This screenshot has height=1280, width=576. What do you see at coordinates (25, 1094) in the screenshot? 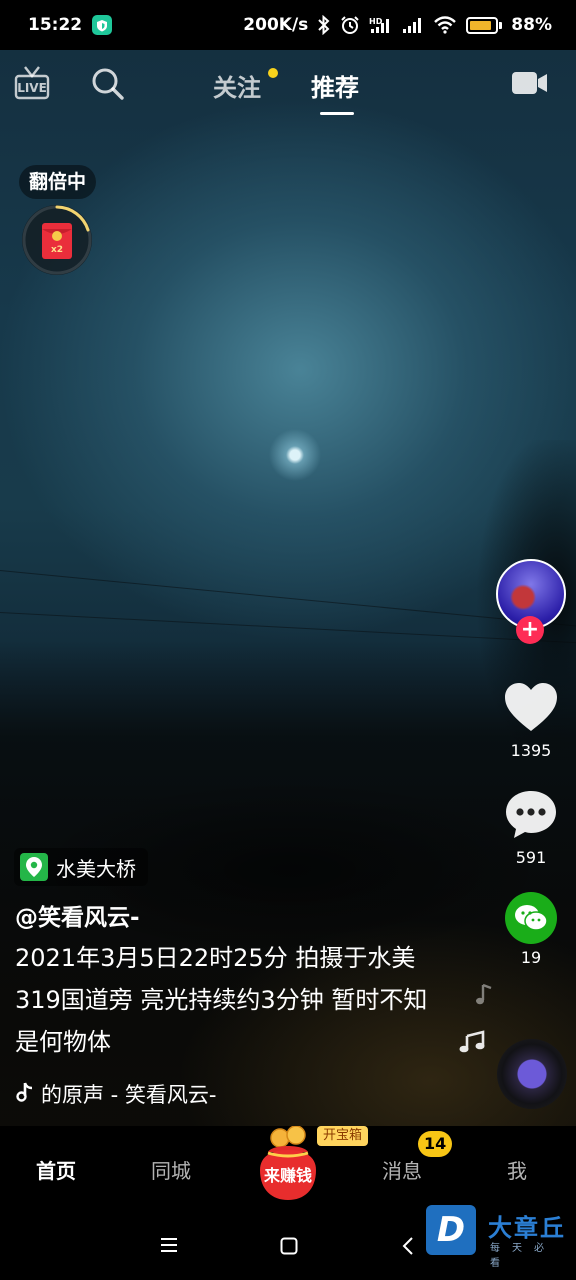
I see `tiktok-note-icon` at bounding box center [25, 1094].